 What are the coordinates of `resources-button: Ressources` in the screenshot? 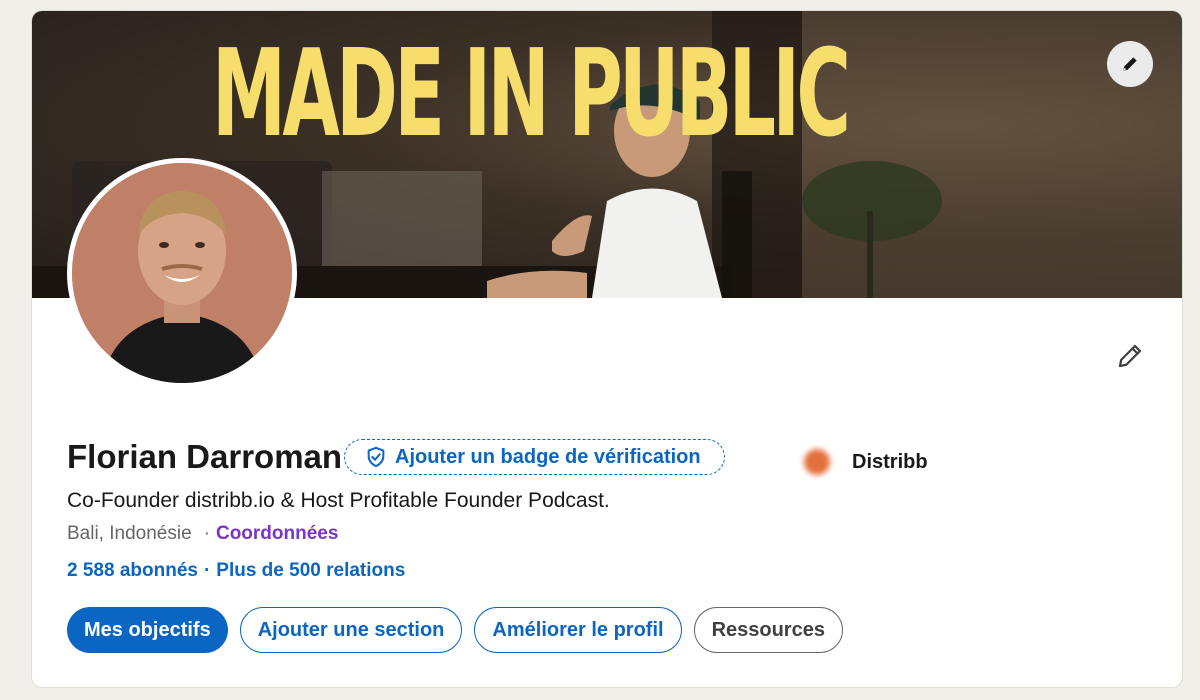 It's located at (768, 630).